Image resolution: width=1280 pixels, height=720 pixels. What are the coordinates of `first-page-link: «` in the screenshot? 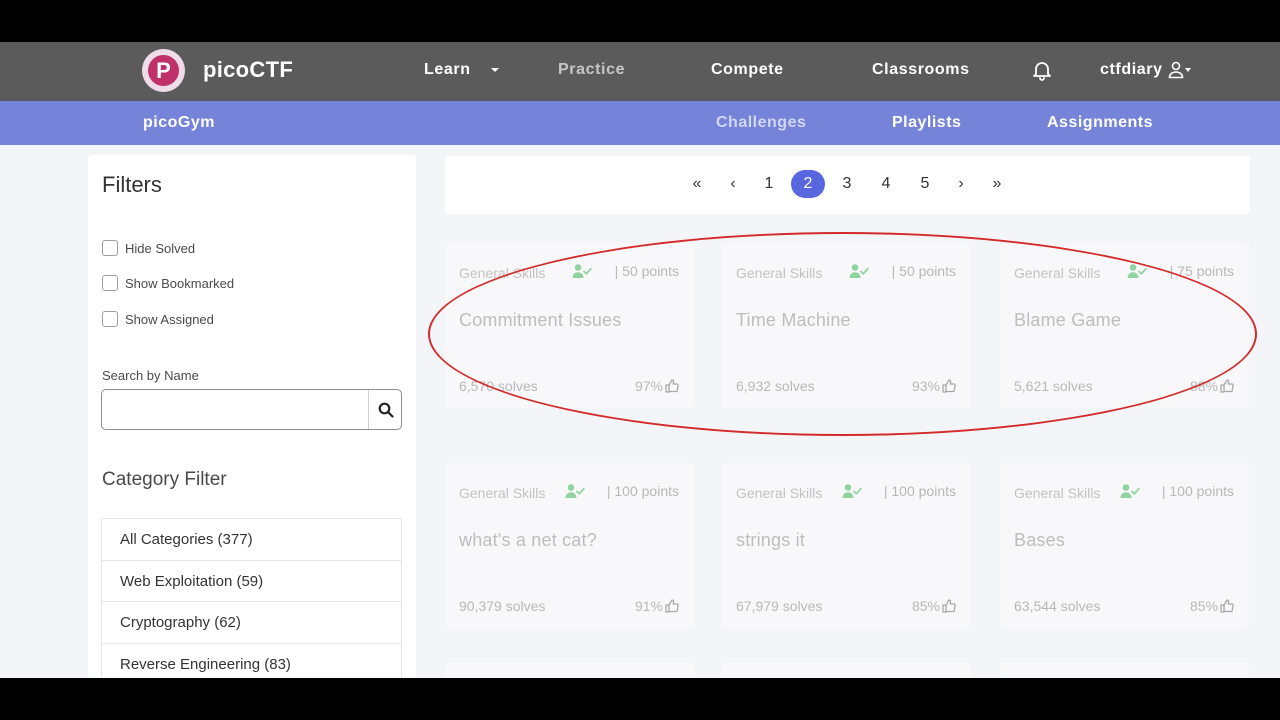 It's located at (697, 184).